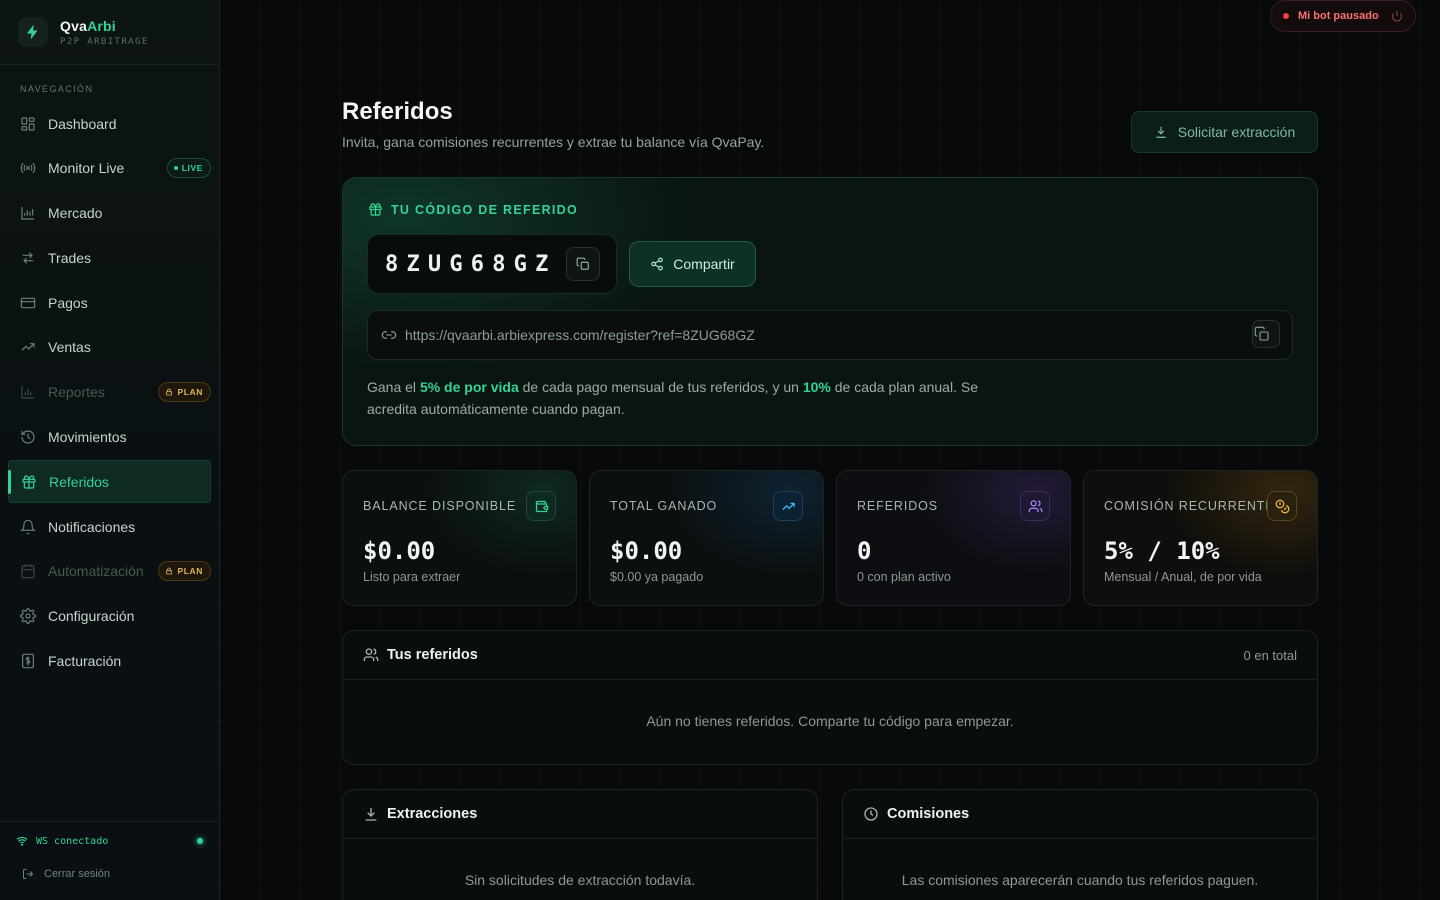 The height and width of the screenshot is (900, 1440). I want to click on referrals-count: 0 en total, so click(1270, 655).